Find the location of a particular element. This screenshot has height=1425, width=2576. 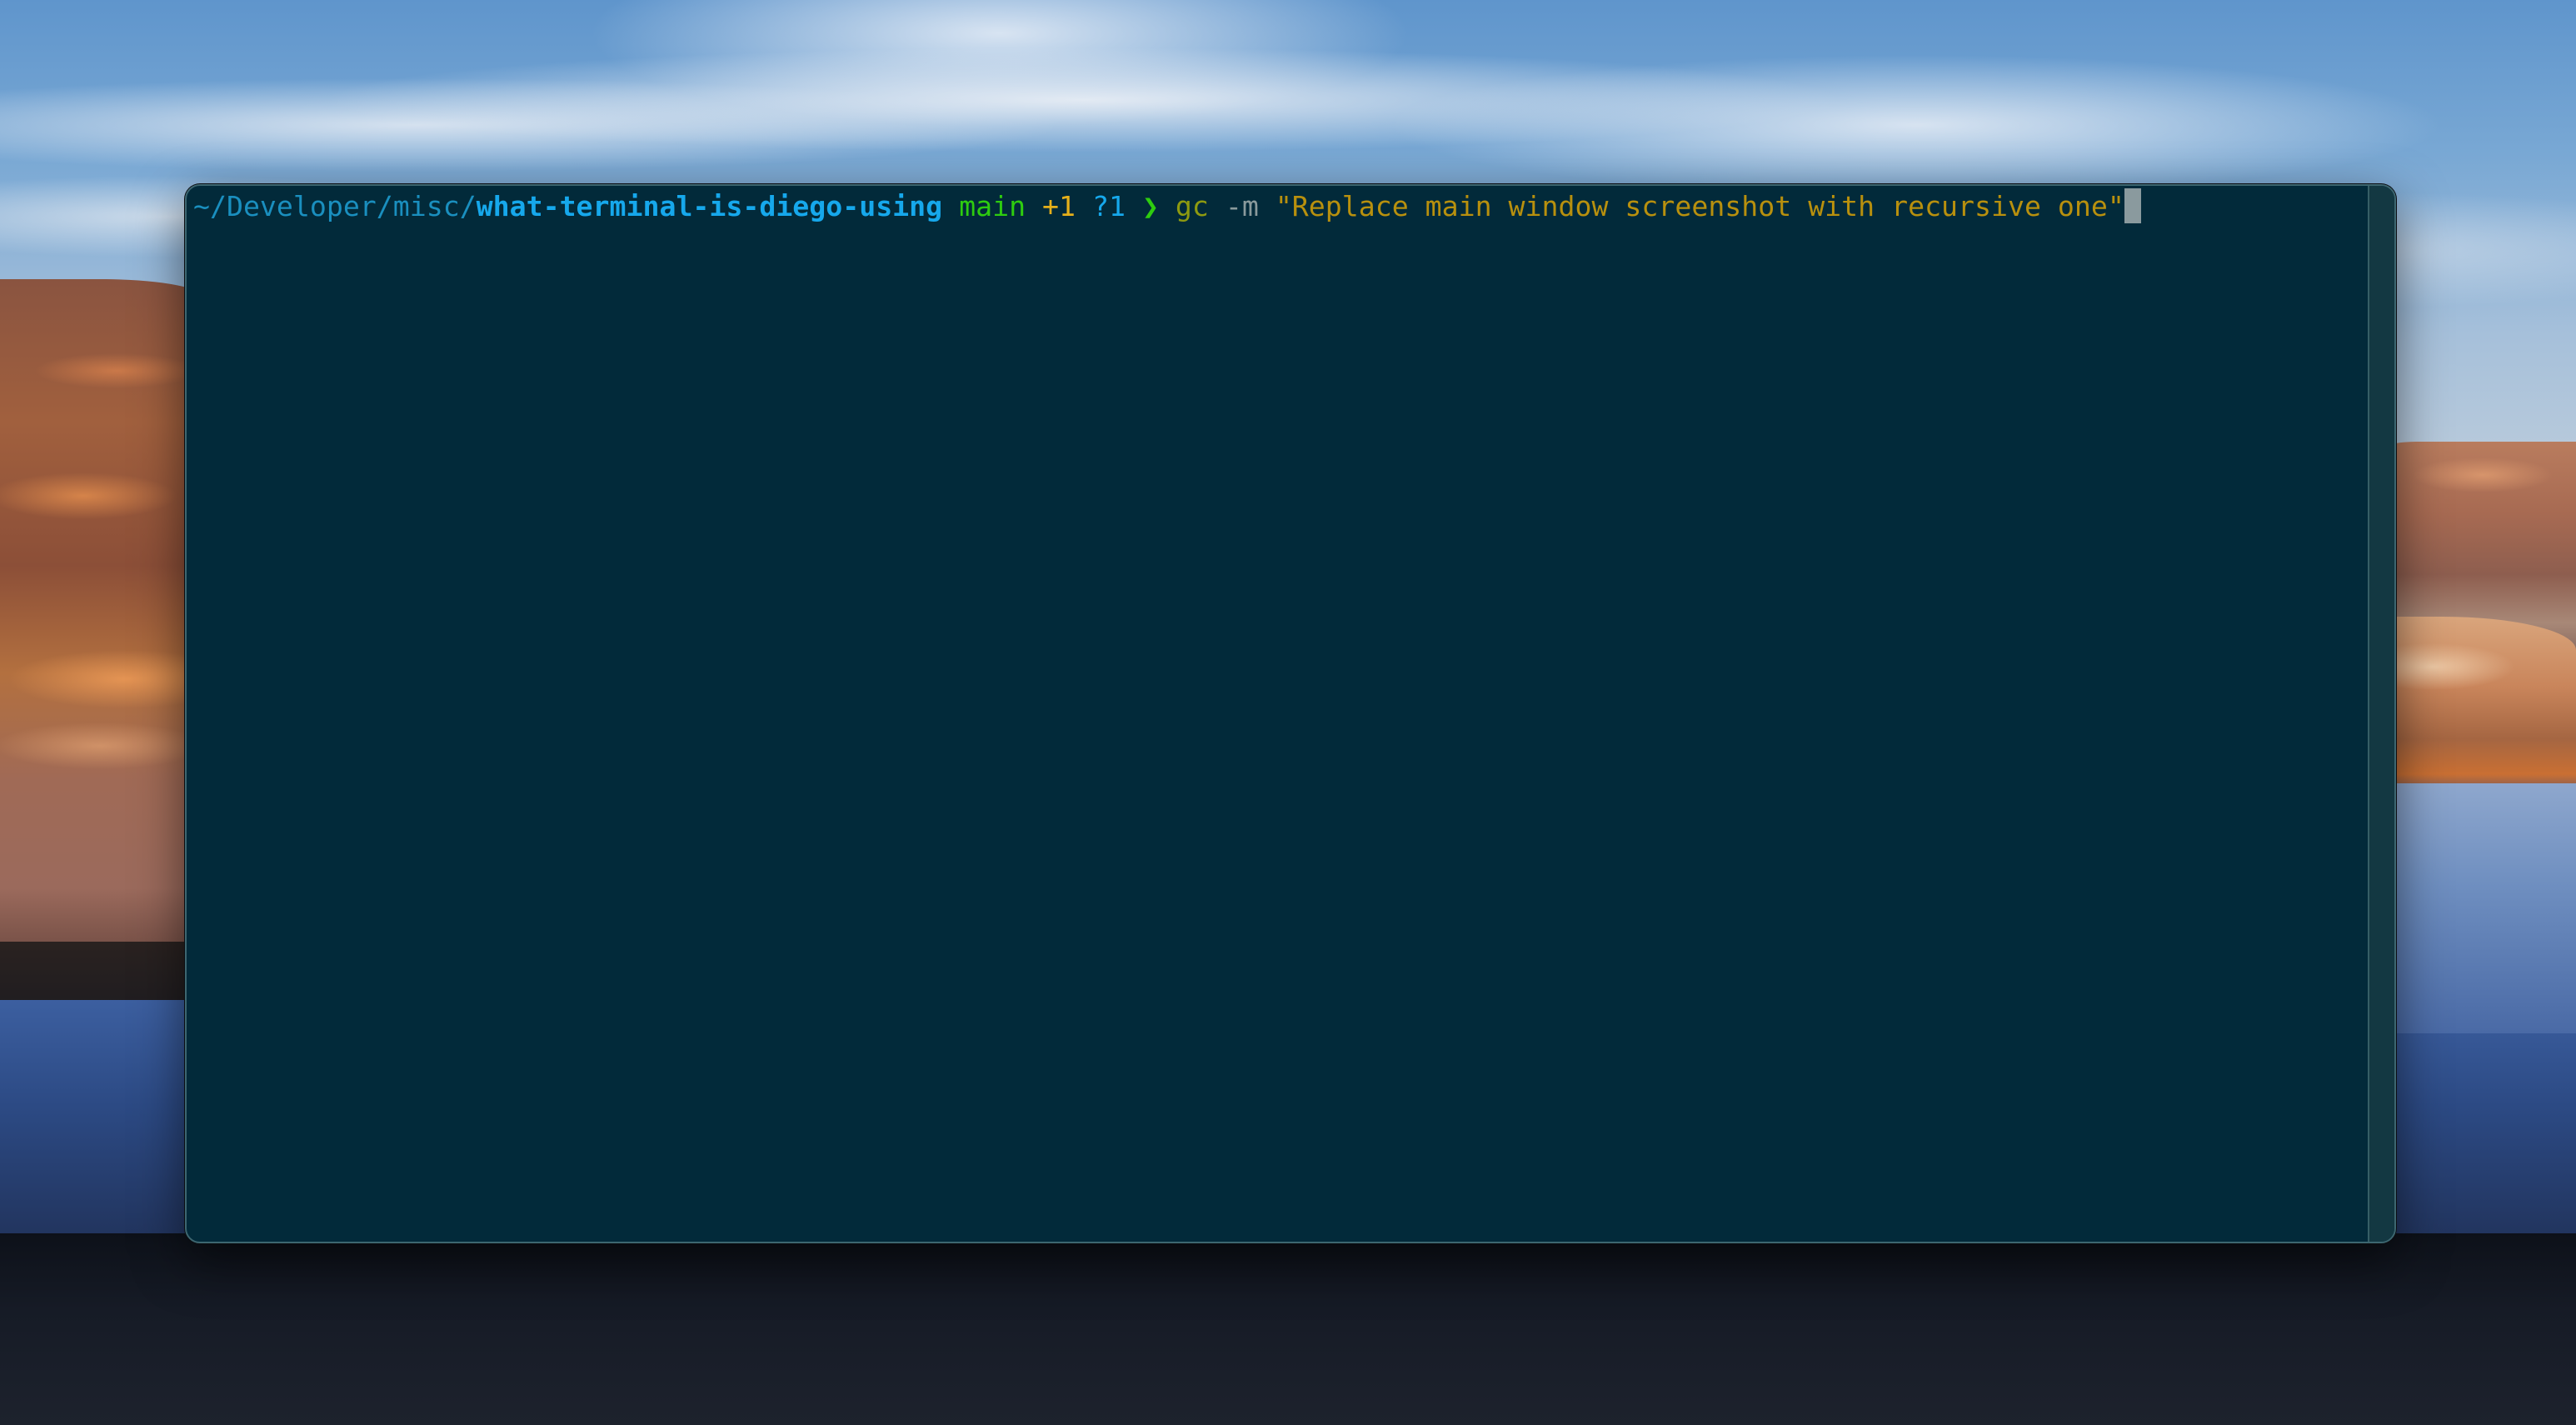

wallpaper-rock-left is located at coordinates (100, 637).